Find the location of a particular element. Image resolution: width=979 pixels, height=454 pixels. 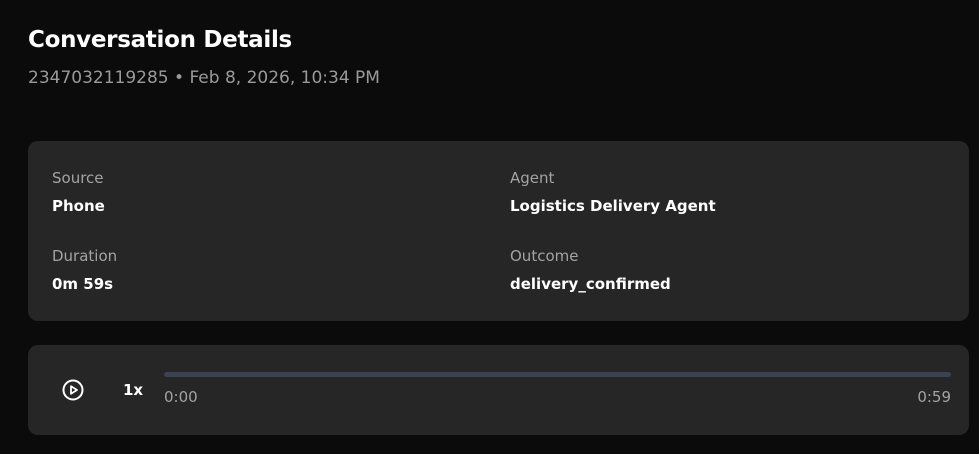

duration-label: Duration is located at coordinates (85, 256).